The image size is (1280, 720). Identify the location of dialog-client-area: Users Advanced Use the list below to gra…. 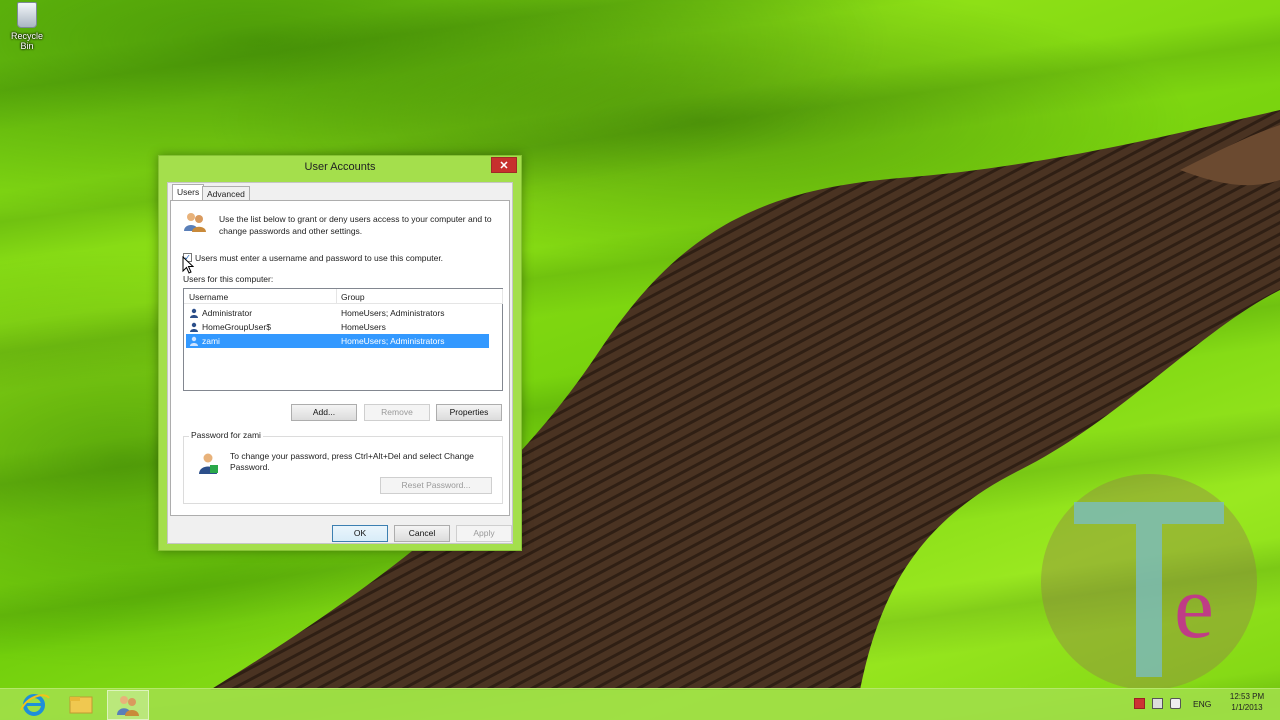
(340, 363).